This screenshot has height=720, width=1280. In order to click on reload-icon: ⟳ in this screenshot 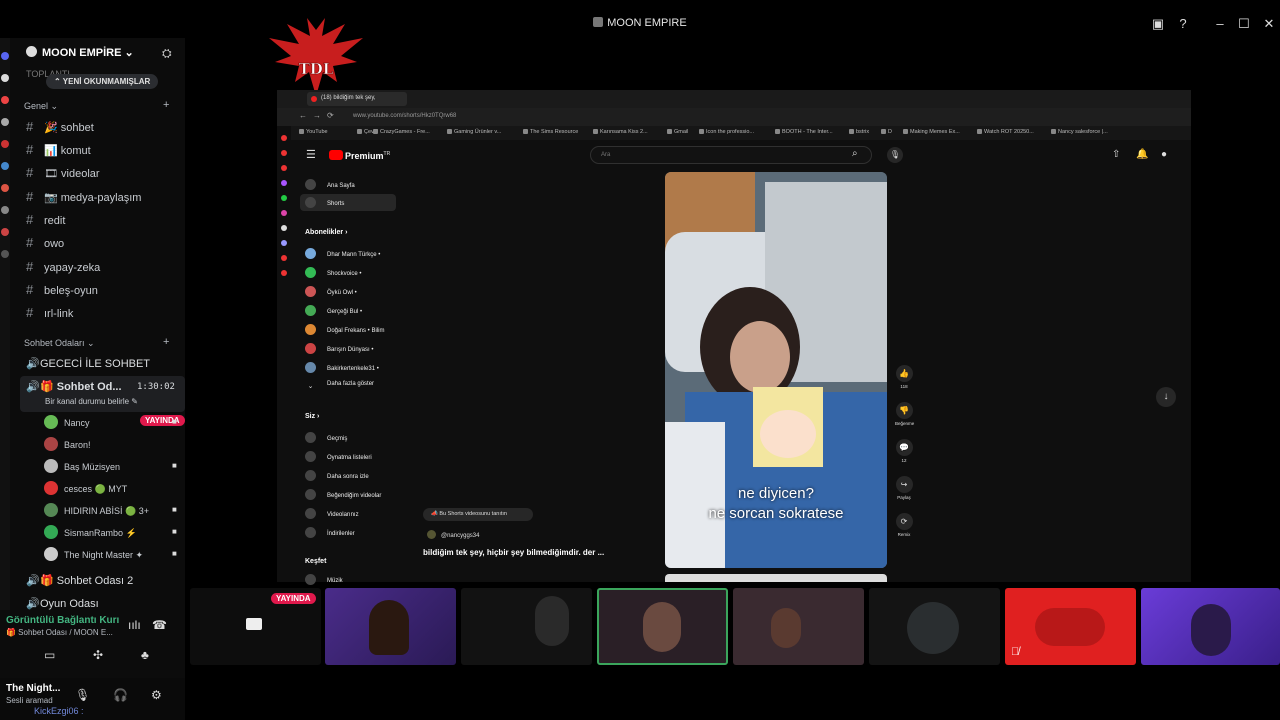, I will do `click(330, 115)`.